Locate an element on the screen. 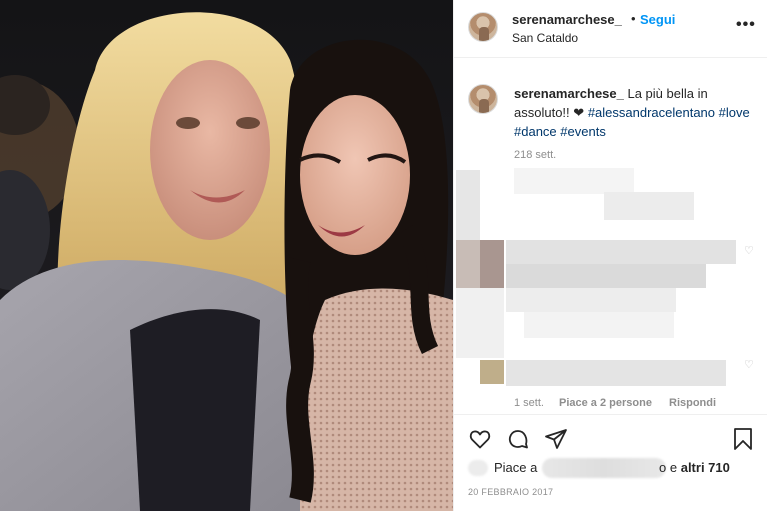  post-date: 20 FEBBRAIO 2017 is located at coordinates (511, 492).